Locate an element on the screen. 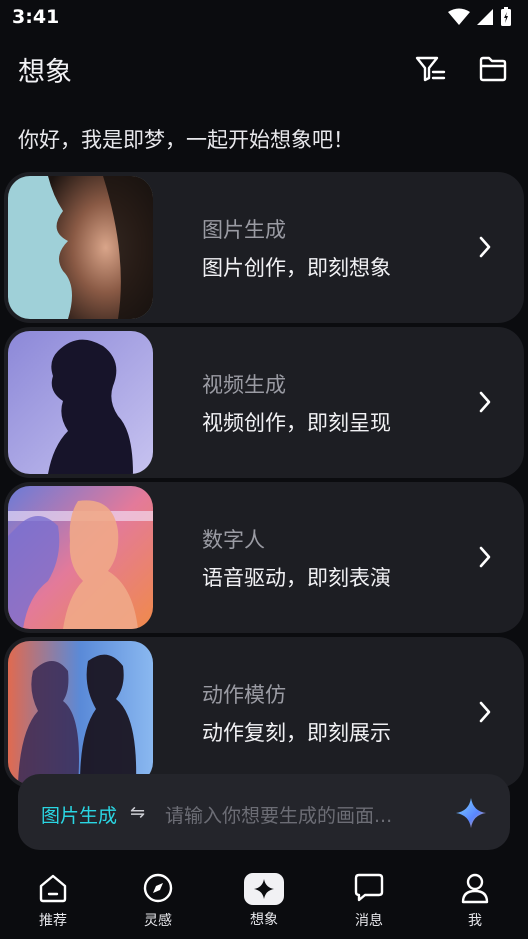  tab-label: 推荐 is located at coordinates (53, 921).